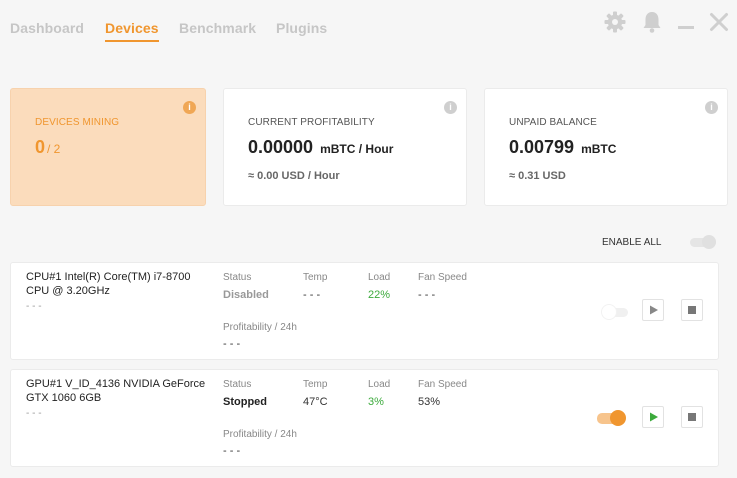 Image resolution: width=737 pixels, height=478 pixels. Describe the element at coordinates (719, 22) in the screenshot. I see `close-icon` at that location.